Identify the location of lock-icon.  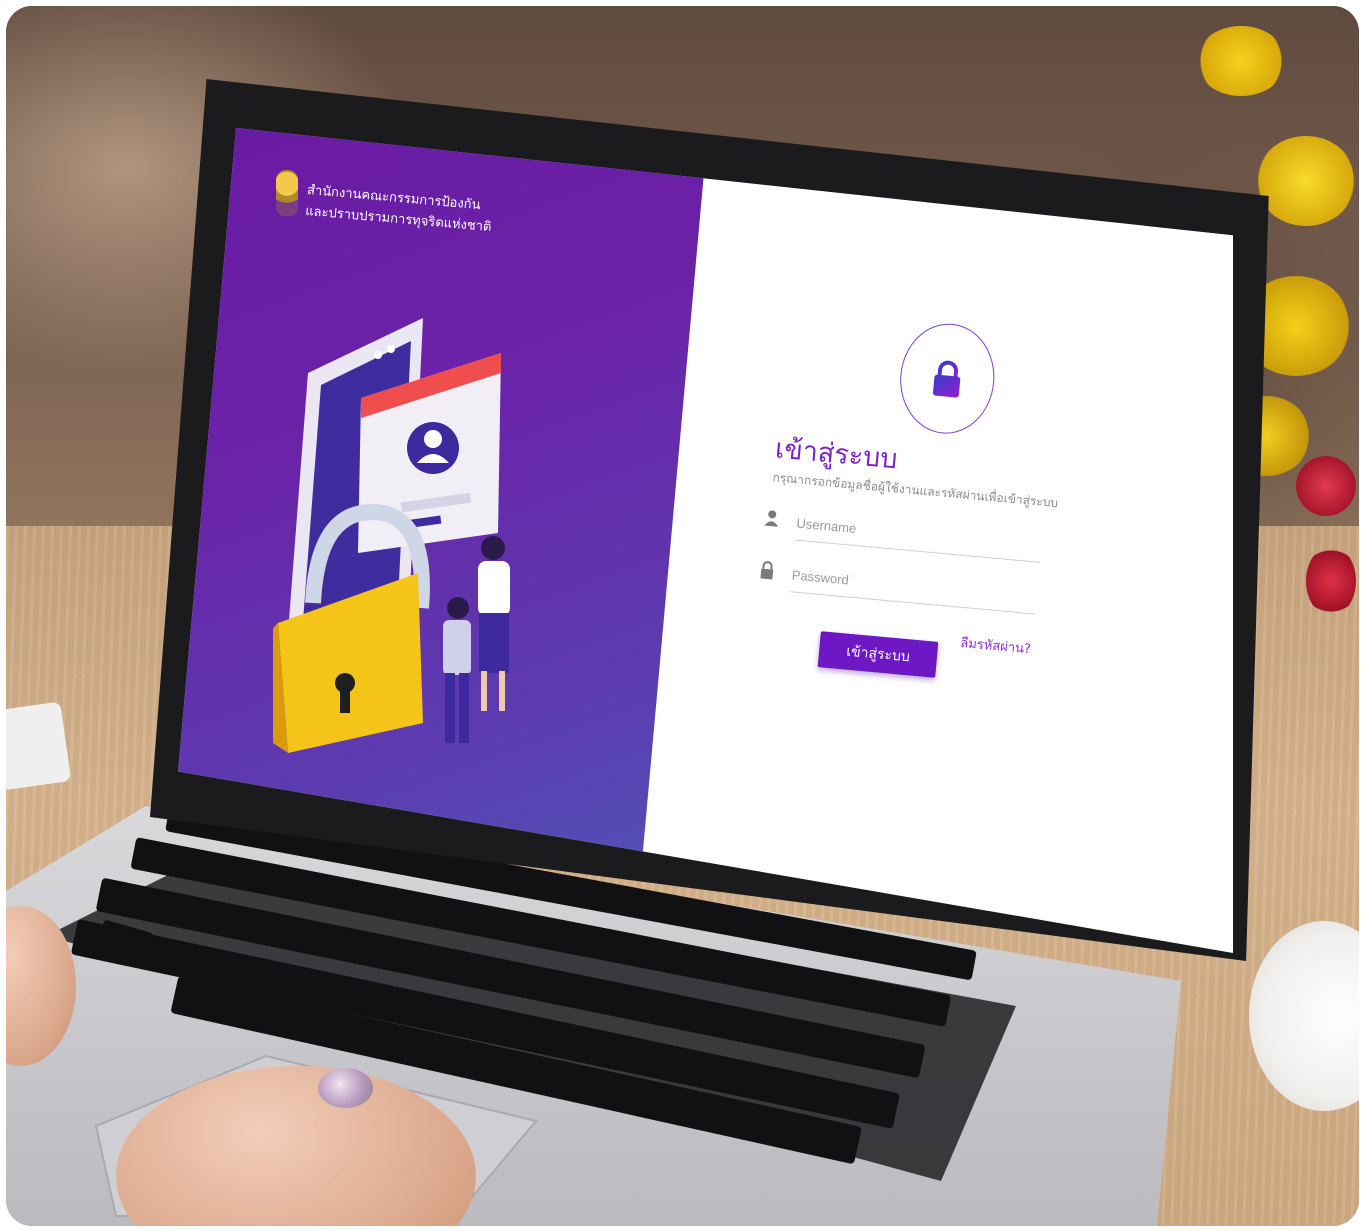
(946, 379).